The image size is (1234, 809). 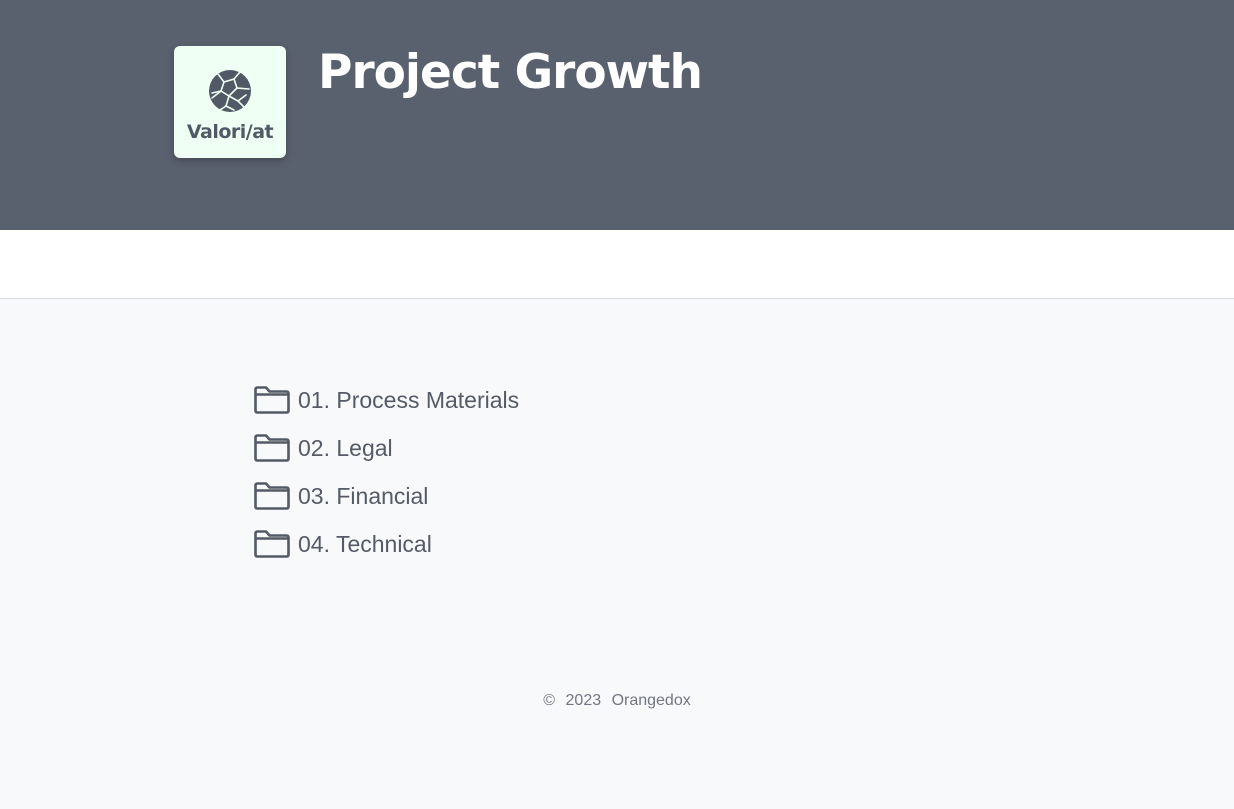 I want to click on folder-label: 02. Legal, so click(x=345, y=448).